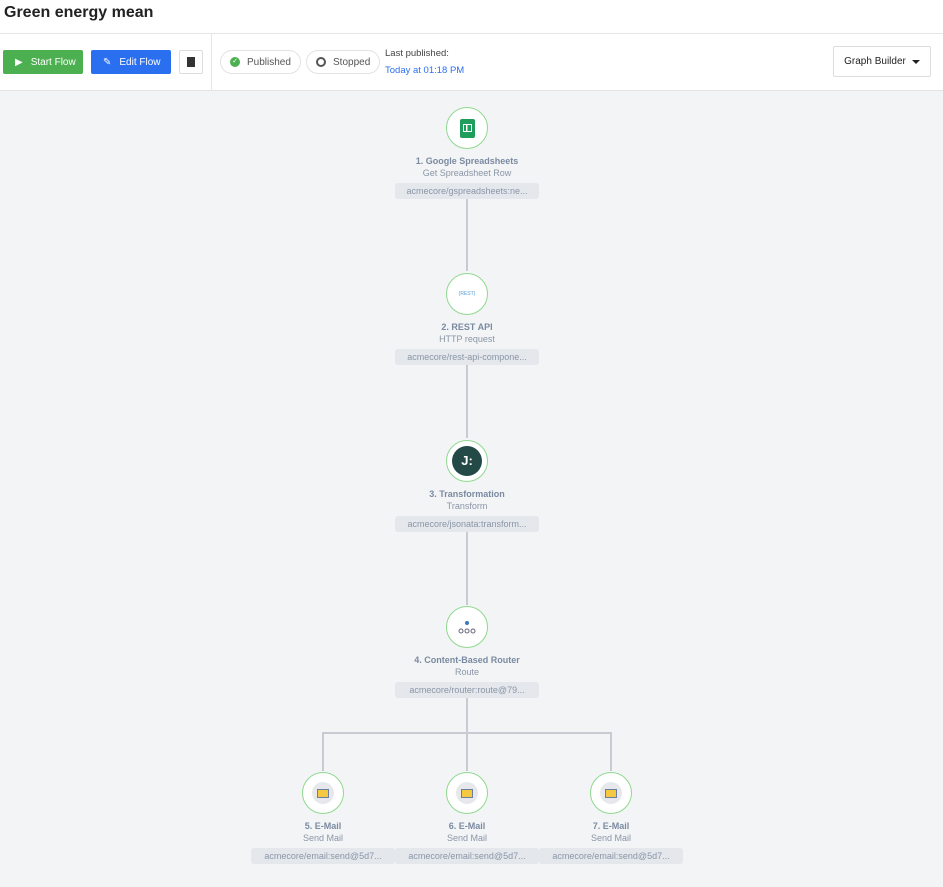 The image size is (943, 887). I want to click on node-title: 5. E-Mail, so click(323, 826).